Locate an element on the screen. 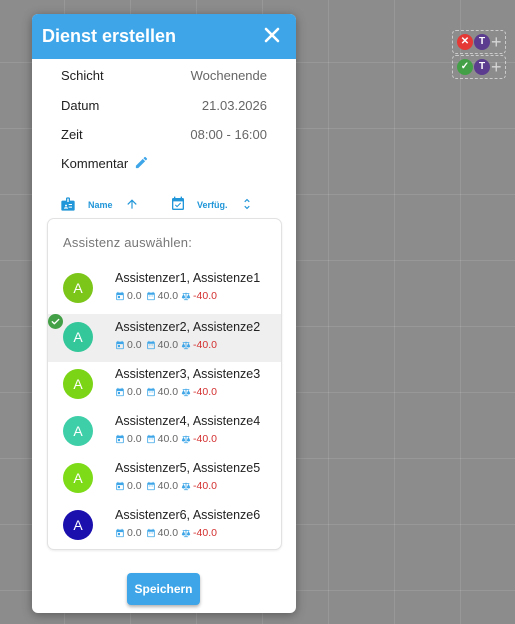 Image resolution: width=515 pixels, height=624 pixels. assistant-name: Assistenzer3, Assistenze3 is located at coordinates (188, 374).